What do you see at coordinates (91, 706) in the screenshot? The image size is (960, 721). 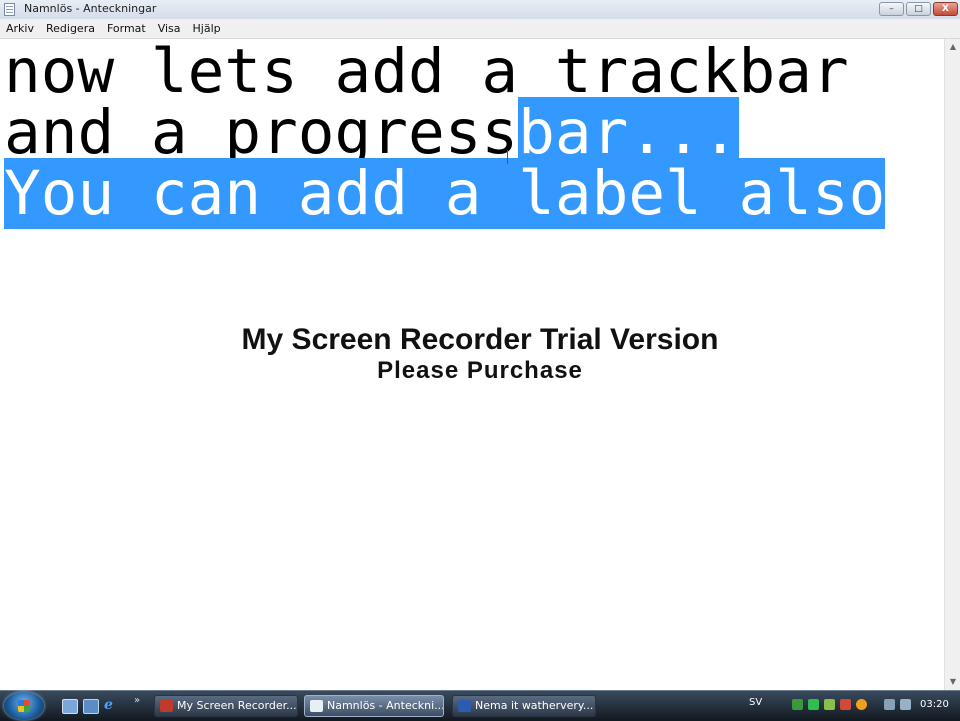 I see `switch-windows-icon` at bounding box center [91, 706].